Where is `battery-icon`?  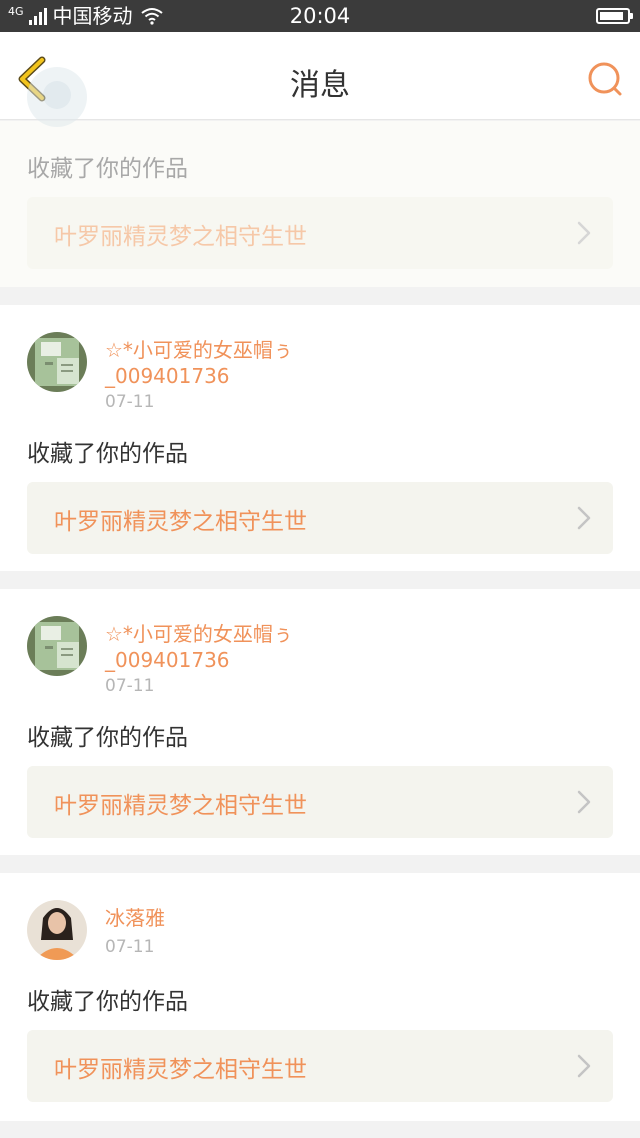
battery-icon is located at coordinates (614, 16).